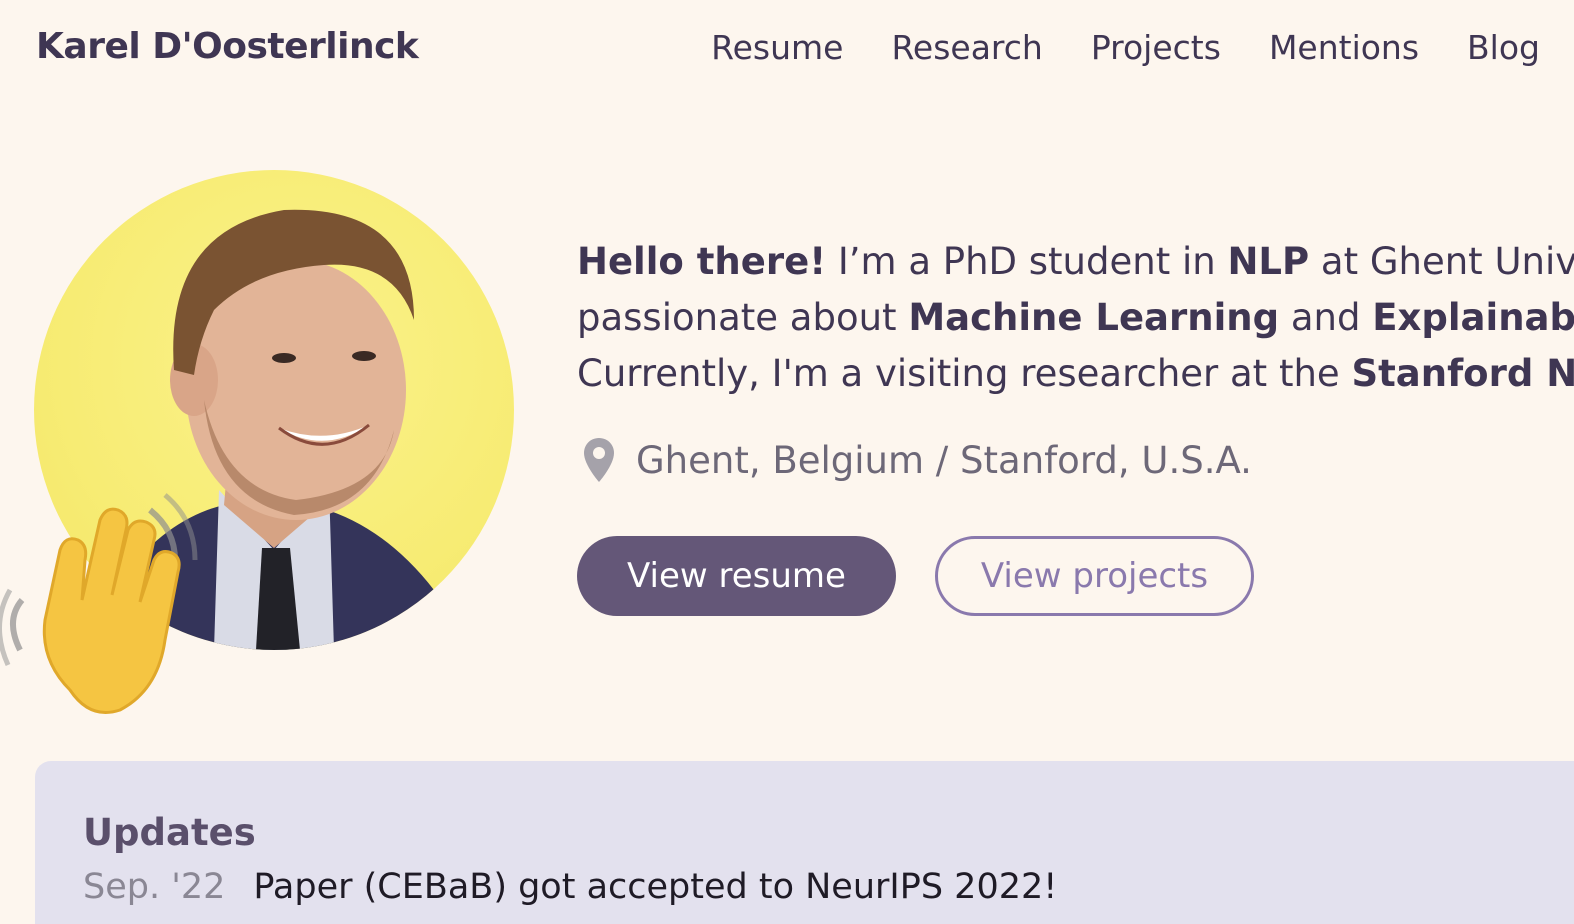 The width and height of the screenshot is (1574, 924). What do you see at coordinates (1094, 576) in the screenshot?
I see `view-projects-button: View projects` at bounding box center [1094, 576].